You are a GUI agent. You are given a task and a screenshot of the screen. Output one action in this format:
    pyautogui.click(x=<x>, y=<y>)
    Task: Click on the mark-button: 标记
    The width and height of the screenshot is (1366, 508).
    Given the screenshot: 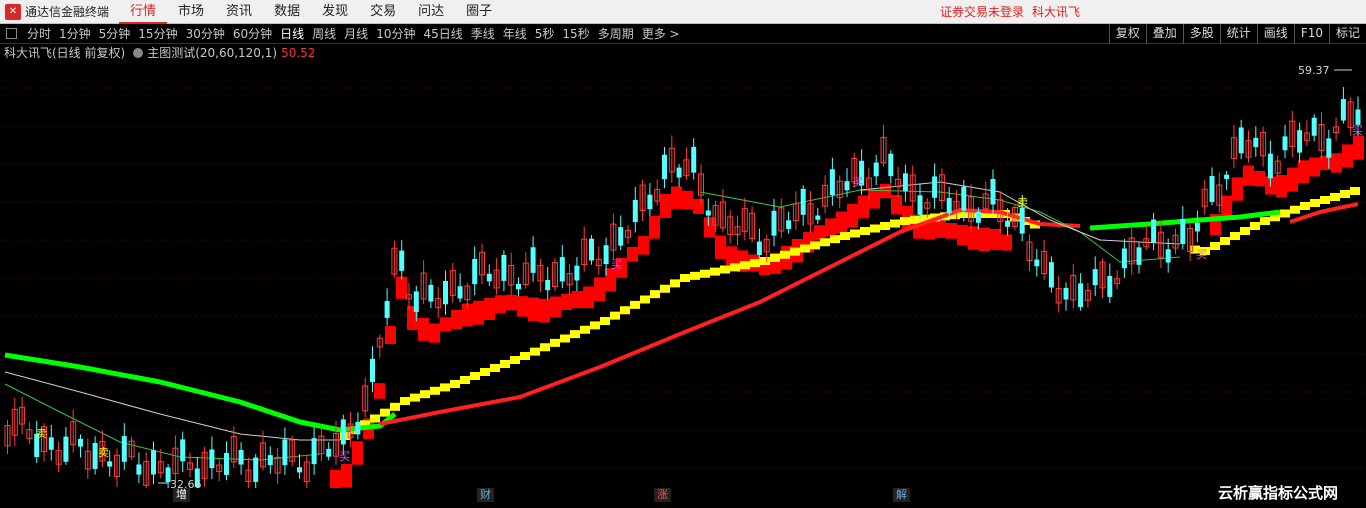 What is the action you would take?
    pyautogui.click(x=1347, y=34)
    